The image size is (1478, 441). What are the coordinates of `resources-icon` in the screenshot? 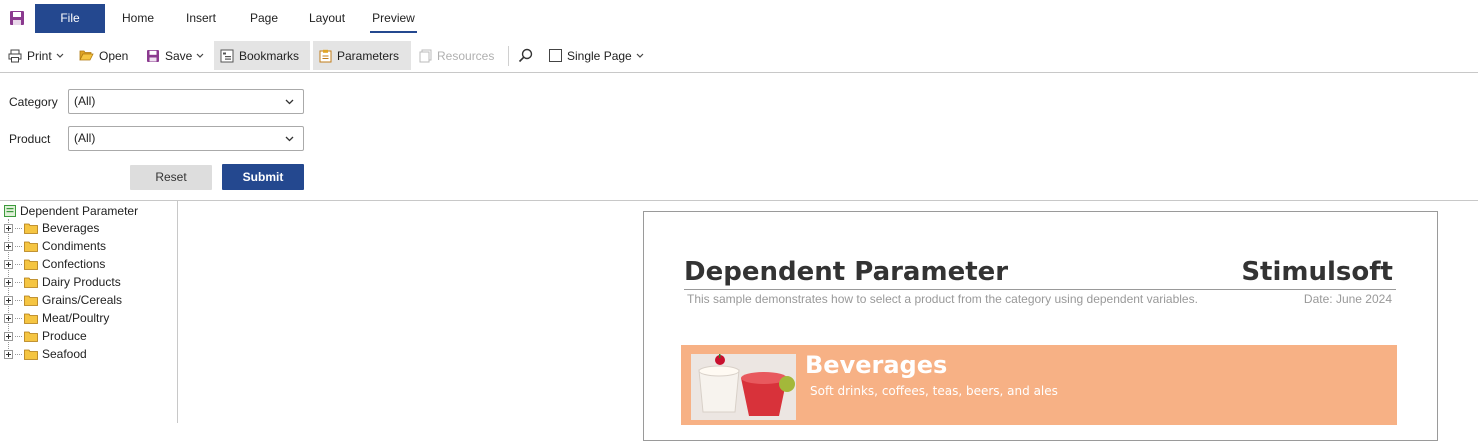 It's located at (425, 55).